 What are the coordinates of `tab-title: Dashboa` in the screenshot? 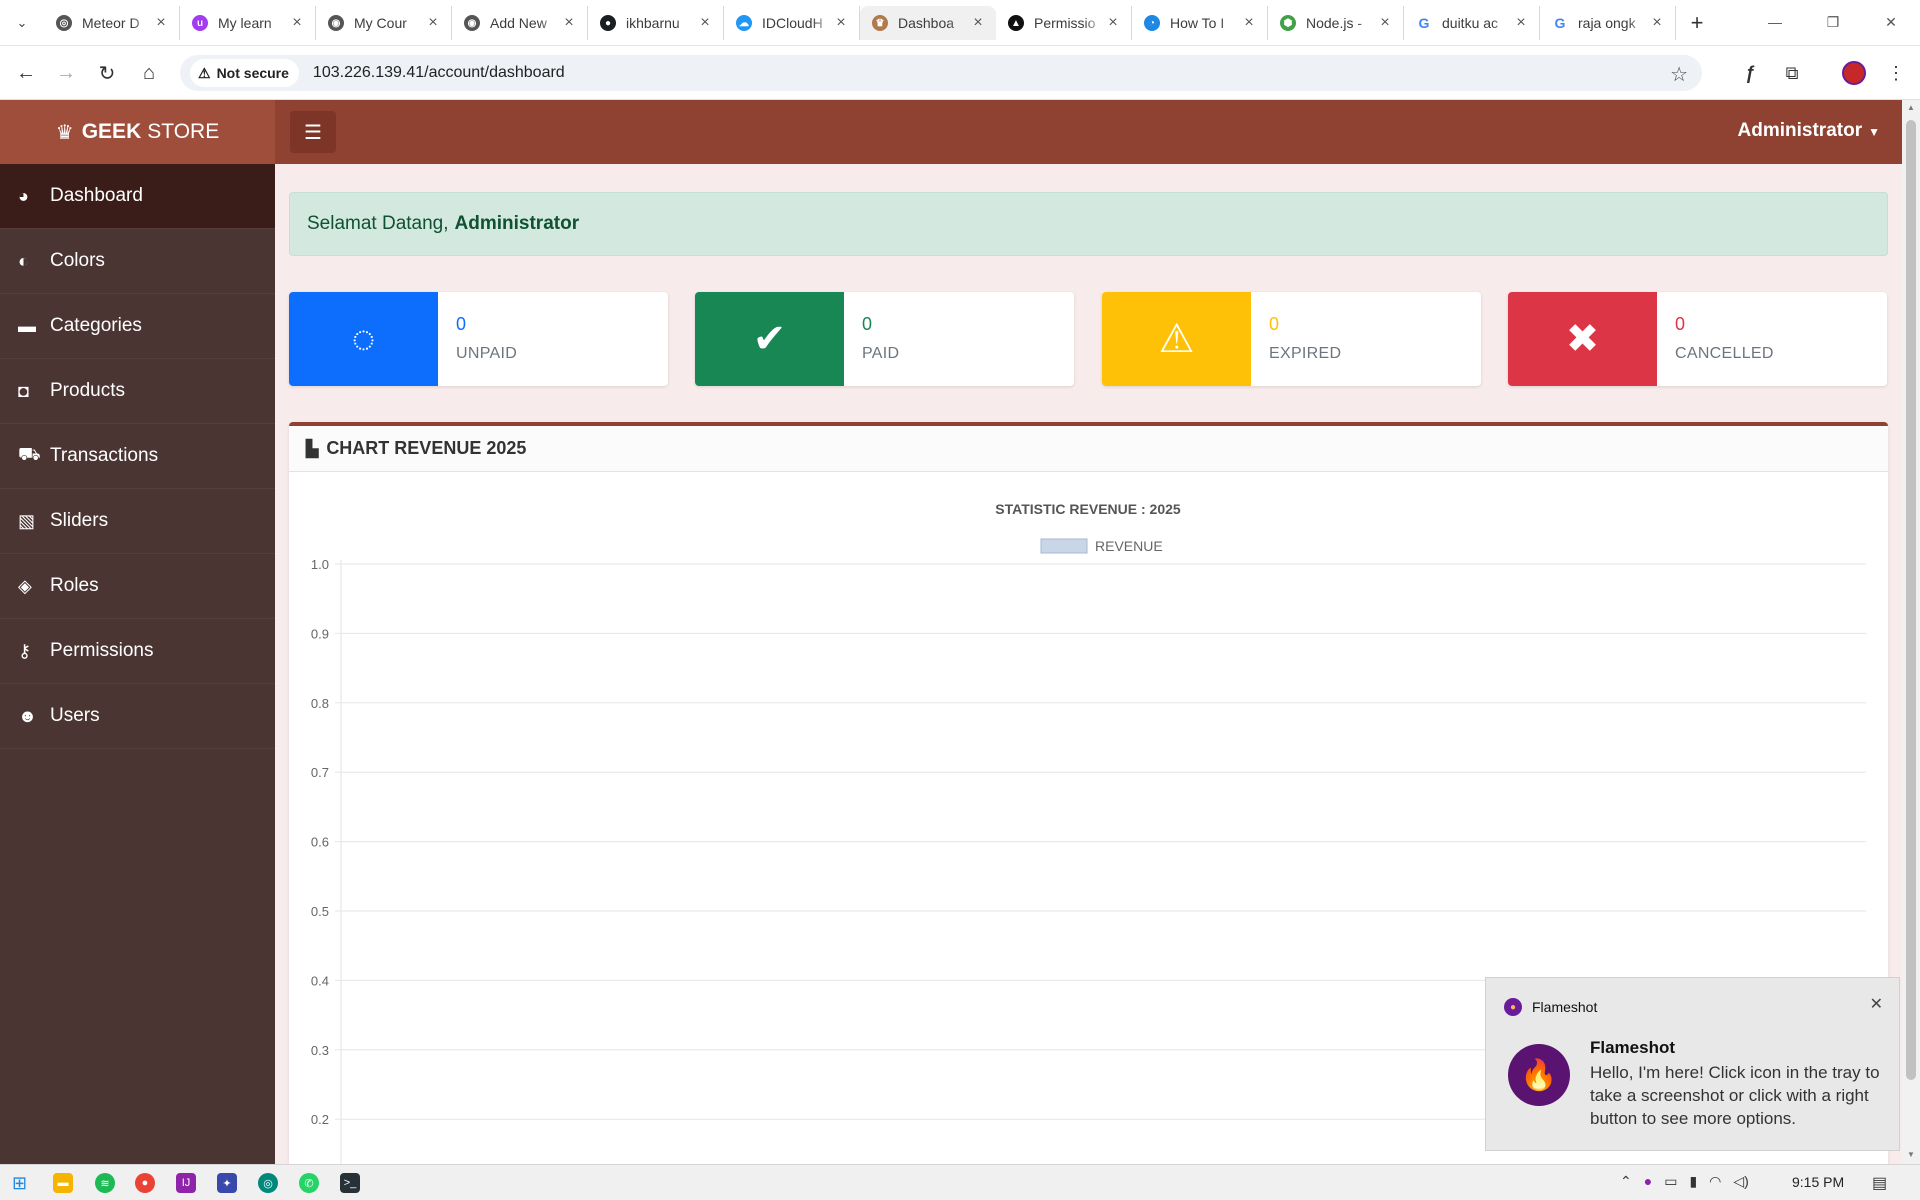 It's located at (926, 23).